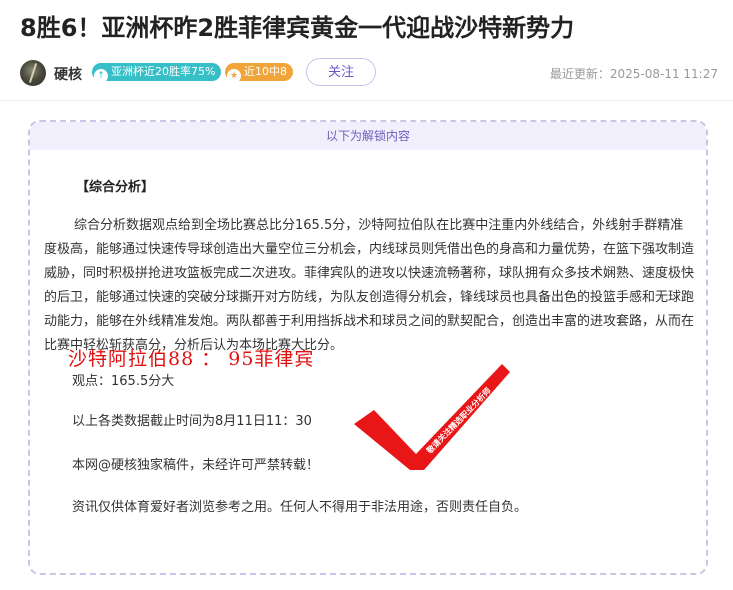 The height and width of the screenshot is (590, 733). I want to click on follow-button: 关注, so click(341, 72).